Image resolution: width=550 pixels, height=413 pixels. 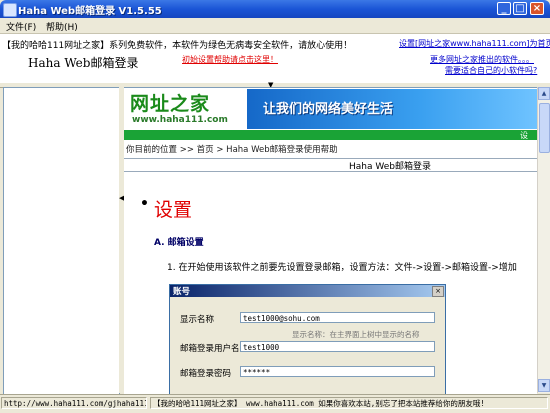 What do you see at coordinates (62, 26) in the screenshot?
I see `menu-help: 帮助(H)` at bounding box center [62, 26].